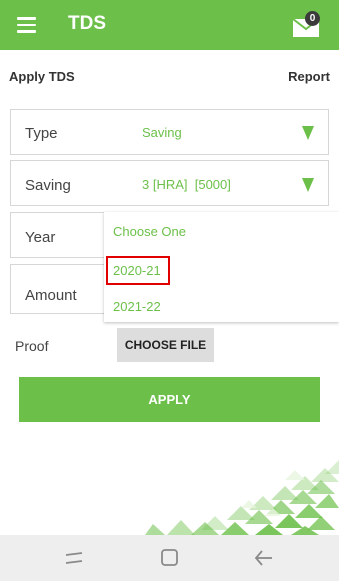 The image size is (339, 581). What do you see at coordinates (309, 76) in the screenshot?
I see `report-link: Report` at bounding box center [309, 76].